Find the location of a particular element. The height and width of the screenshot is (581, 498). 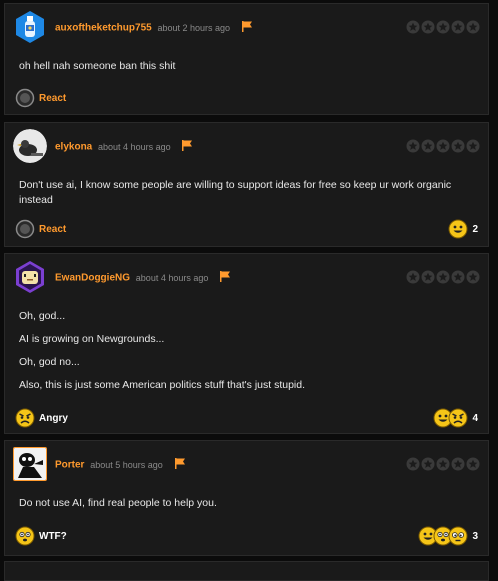

reaction-summary: 3 is located at coordinates (448, 536).